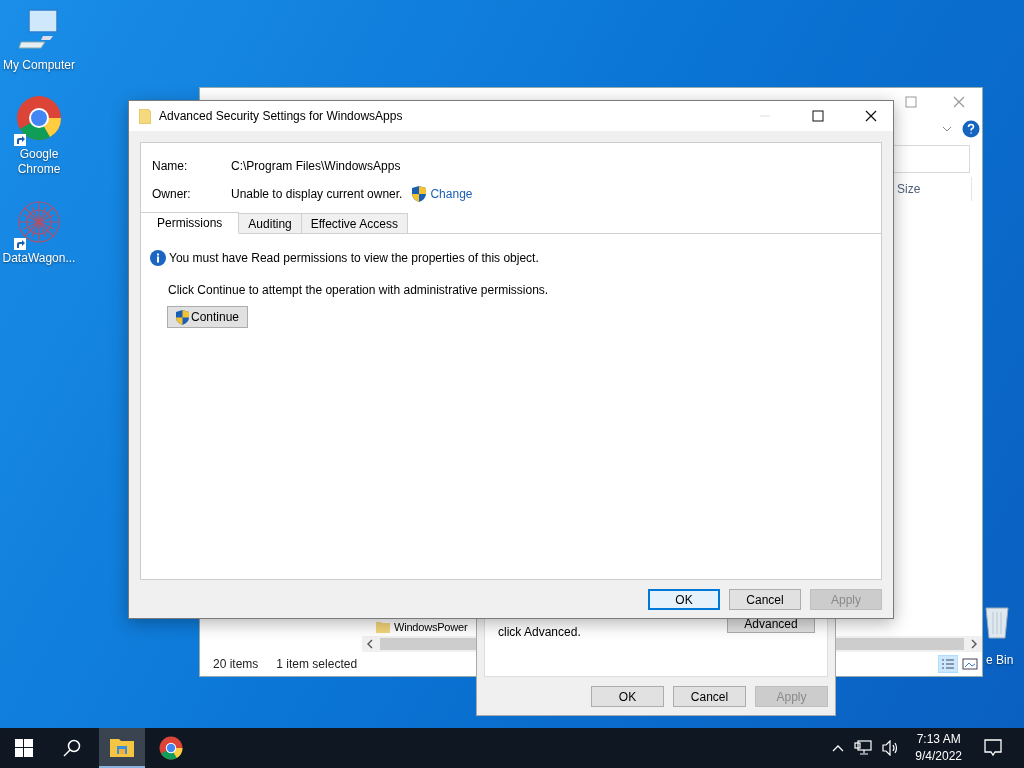  Describe the element at coordinates (818, 116) in the screenshot. I see `maximize-icon` at that location.